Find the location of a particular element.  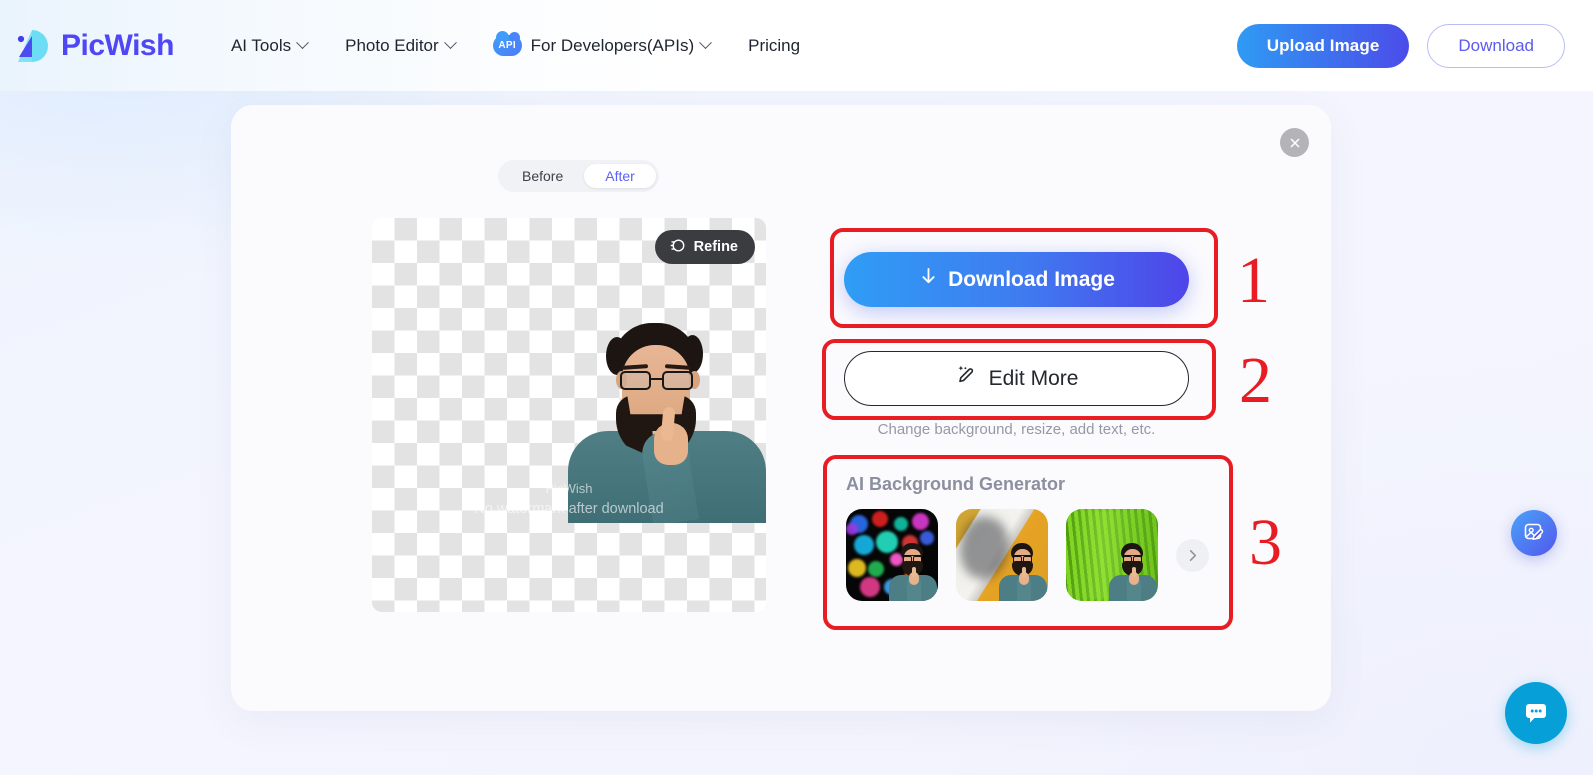

before-after-toggle: Before After is located at coordinates (578, 176).